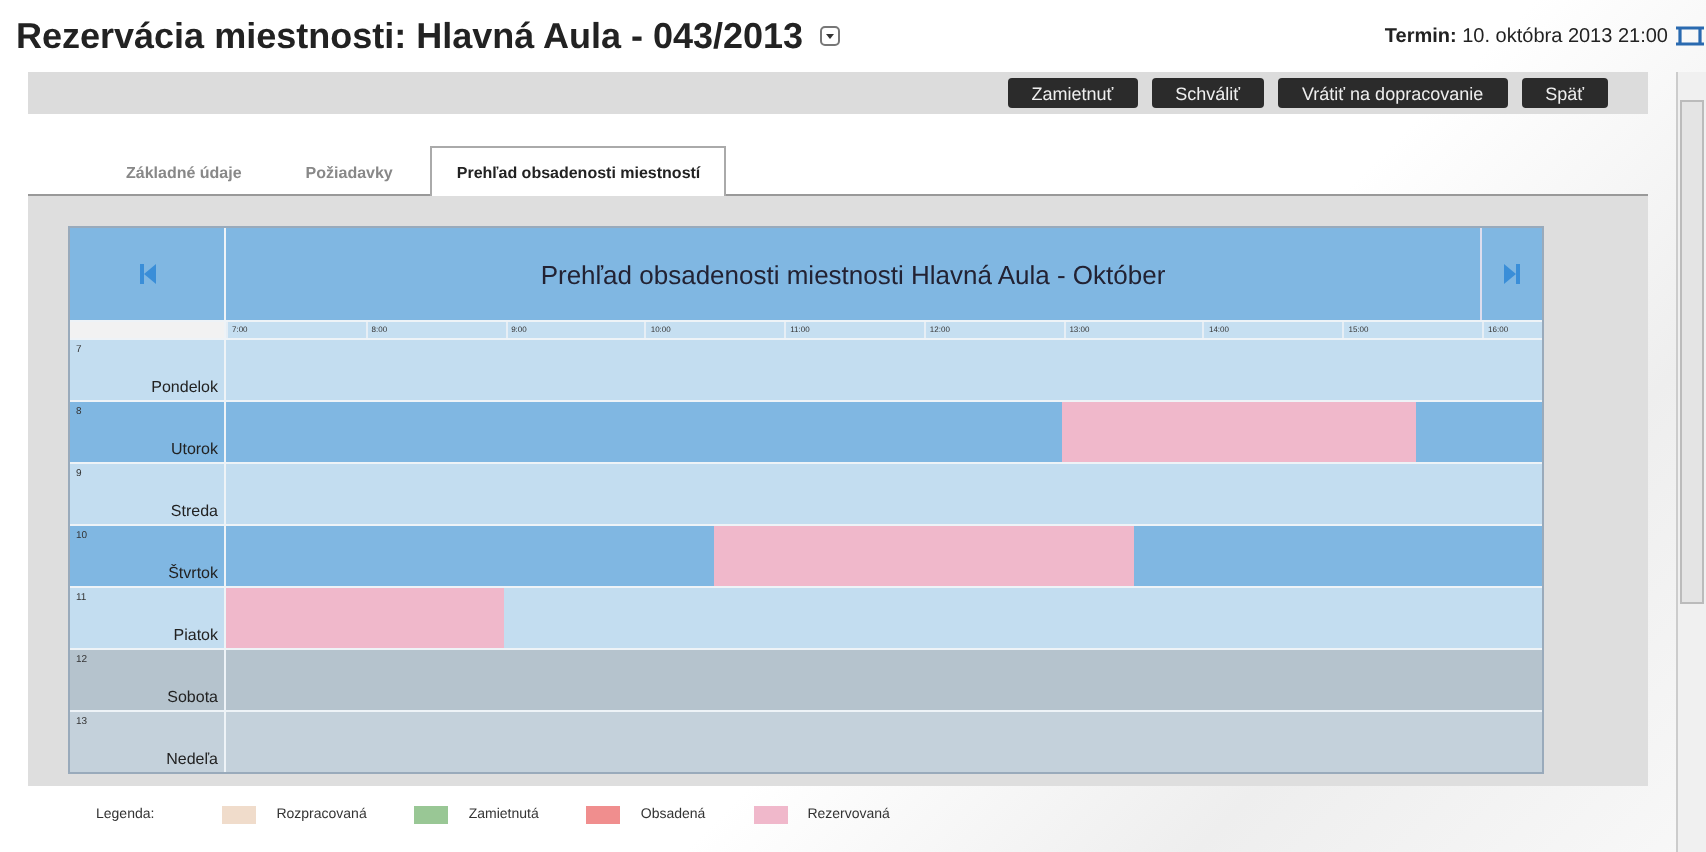 This screenshot has height=852, width=1706. Describe the element at coordinates (349, 171) in the screenshot. I see `tab: Požiadavky` at that location.